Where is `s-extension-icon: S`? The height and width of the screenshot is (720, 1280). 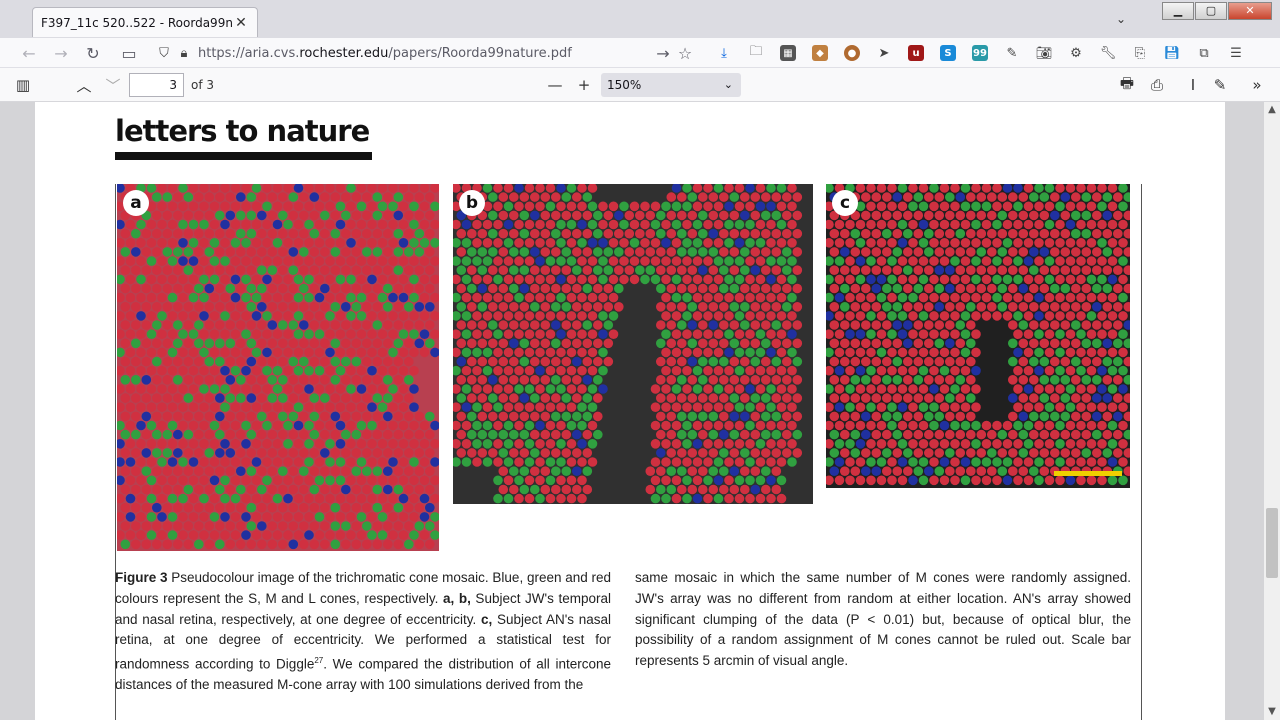 s-extension-icon: S is located at coordinates (948, 53).